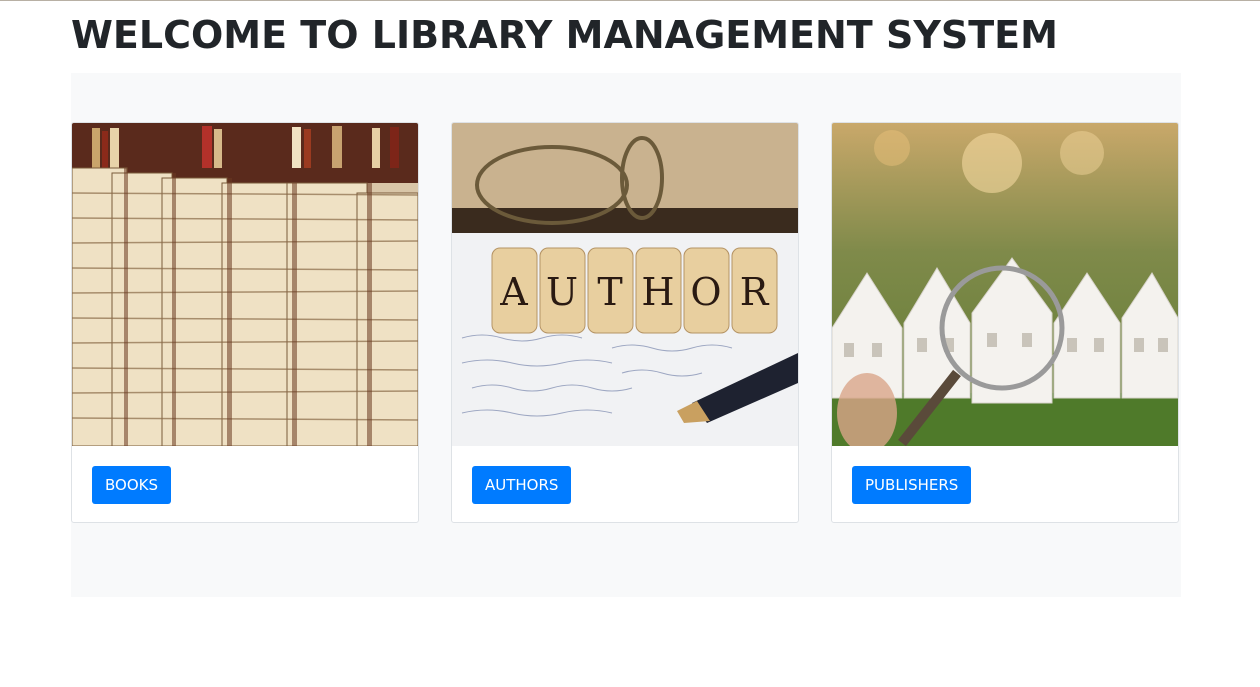 This screenshot has width=1260, height=687. What do you see at coordinates (522, 485) in the screenshot?
I see `authors-button: AUTHORS` at bounding box center [522, 485].